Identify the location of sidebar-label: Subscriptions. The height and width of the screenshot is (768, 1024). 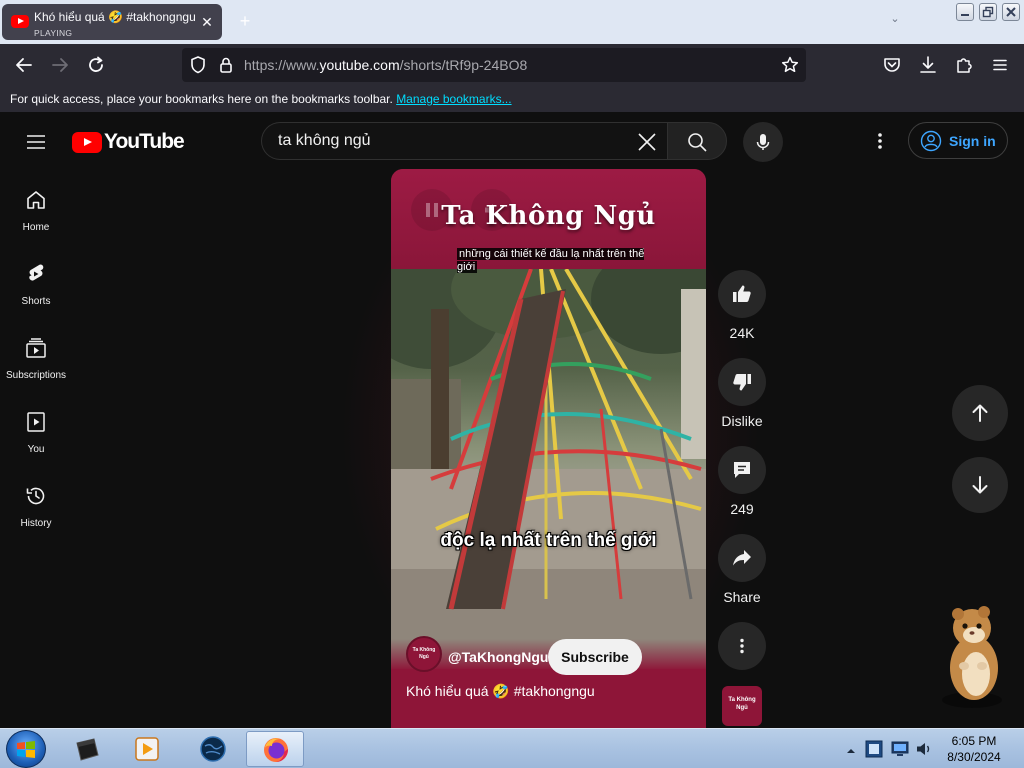
(36, 375).